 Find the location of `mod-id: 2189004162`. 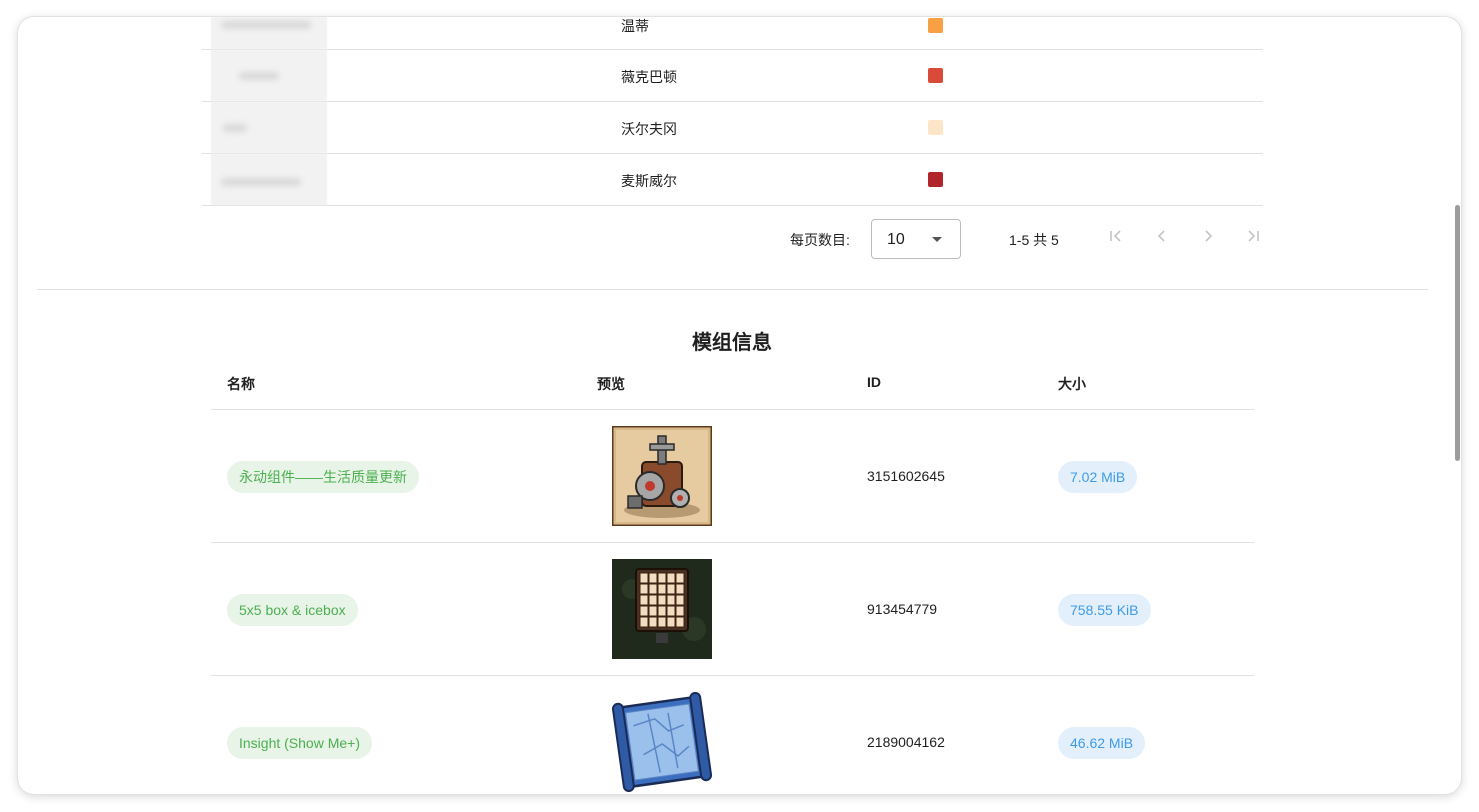

mod-id: 2189004162 is located at coordinates (906, 742).